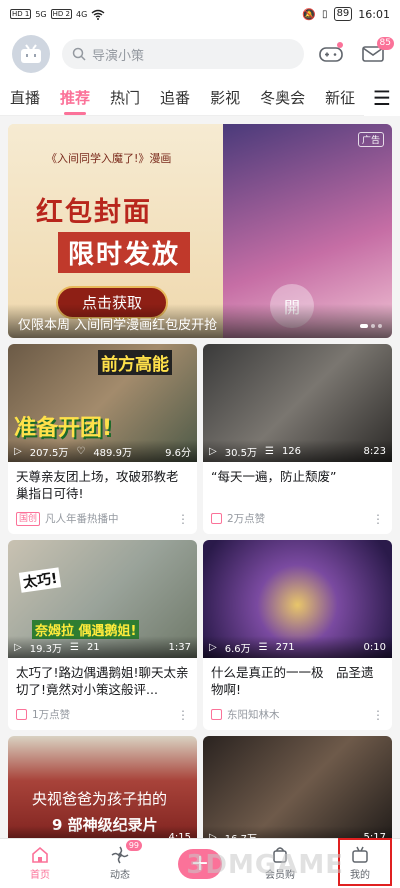 The image size is (400, 888). I want to click on video-stats: ▷ 30.5万 ☰ 126 8:23, so click(297, 451).